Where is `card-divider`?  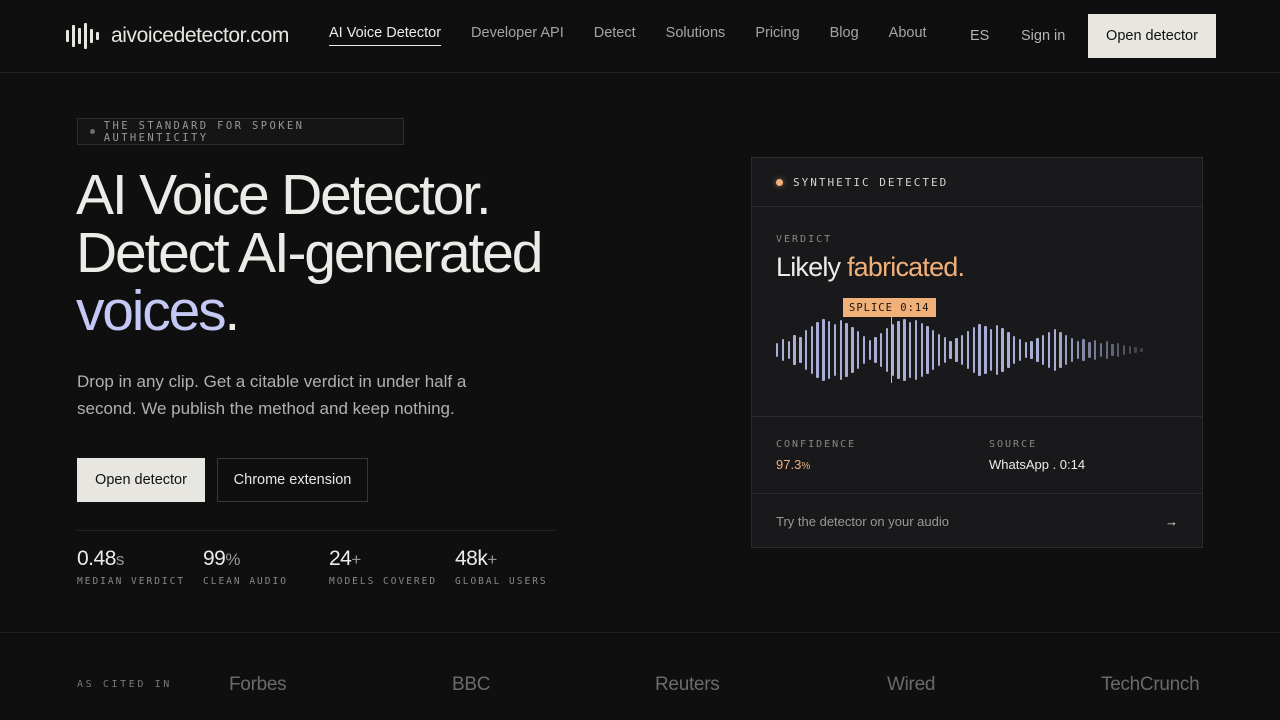
card-divider is located at coordinates (977, 416).